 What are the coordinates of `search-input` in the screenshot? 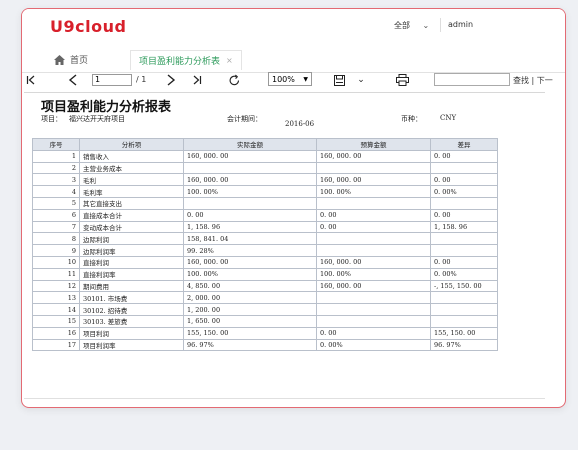 It's located at (472, 79).